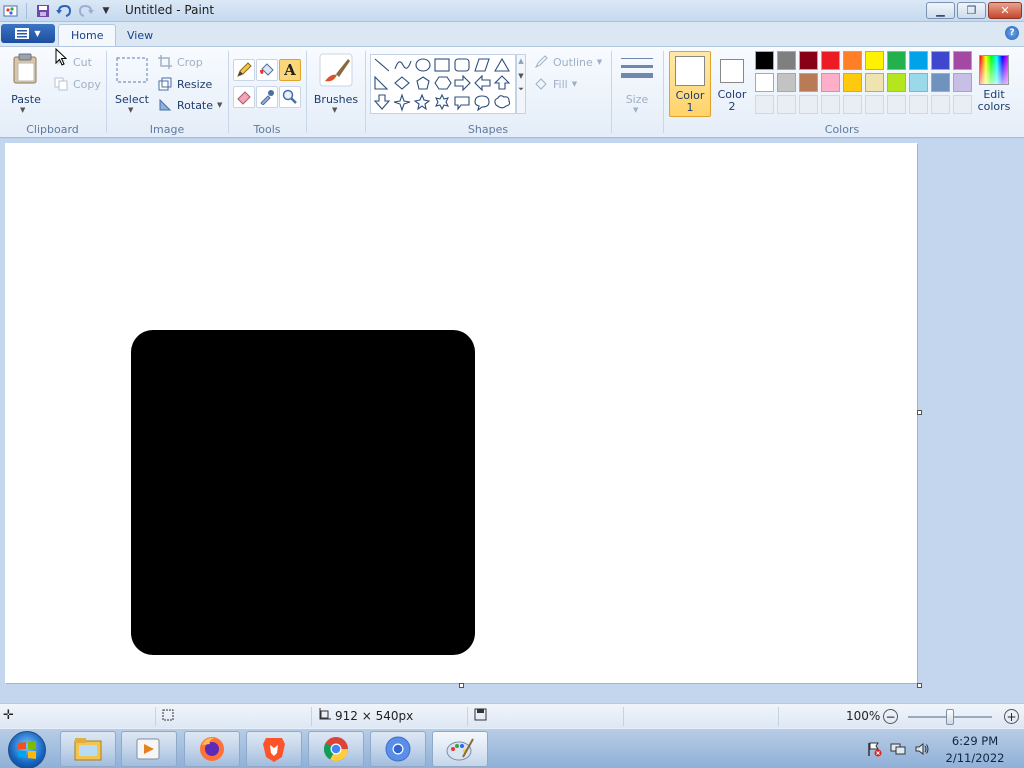 This screenshot has width=1024, height=768. I want to click on help-icon: ?, so click(1012, 33).